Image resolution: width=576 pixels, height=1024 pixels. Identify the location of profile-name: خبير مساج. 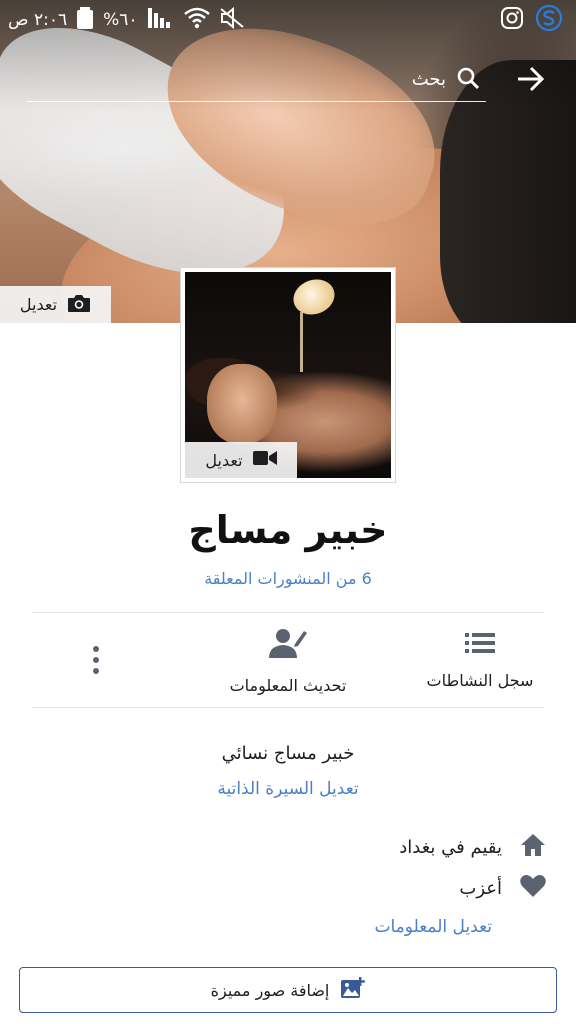
(288, 530).